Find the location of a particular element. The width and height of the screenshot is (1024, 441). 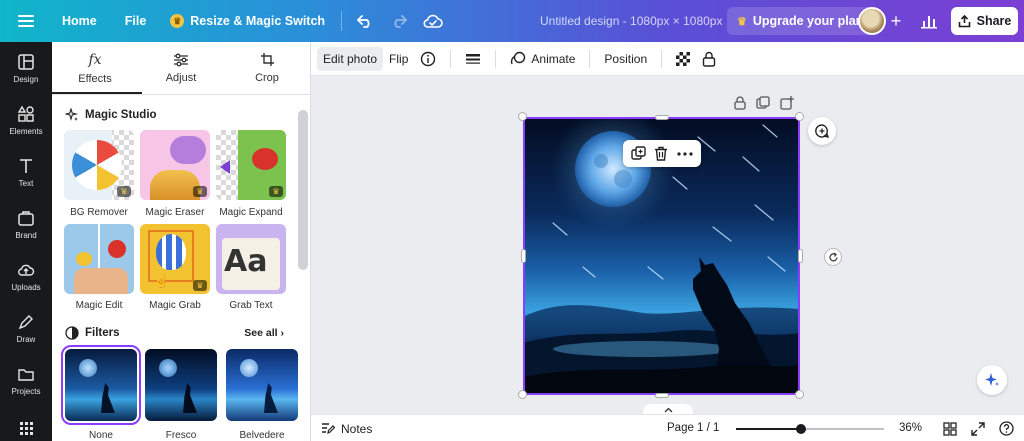

ladybug-image is located at coordinates (265, 159).